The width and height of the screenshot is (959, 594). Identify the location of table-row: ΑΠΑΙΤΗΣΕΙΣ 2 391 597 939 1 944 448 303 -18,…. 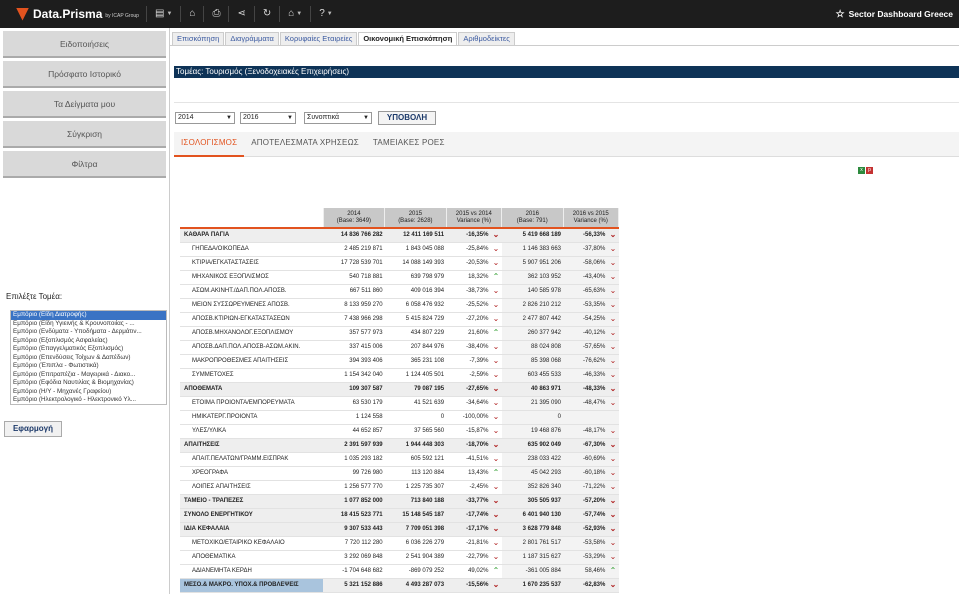
(399, 445).